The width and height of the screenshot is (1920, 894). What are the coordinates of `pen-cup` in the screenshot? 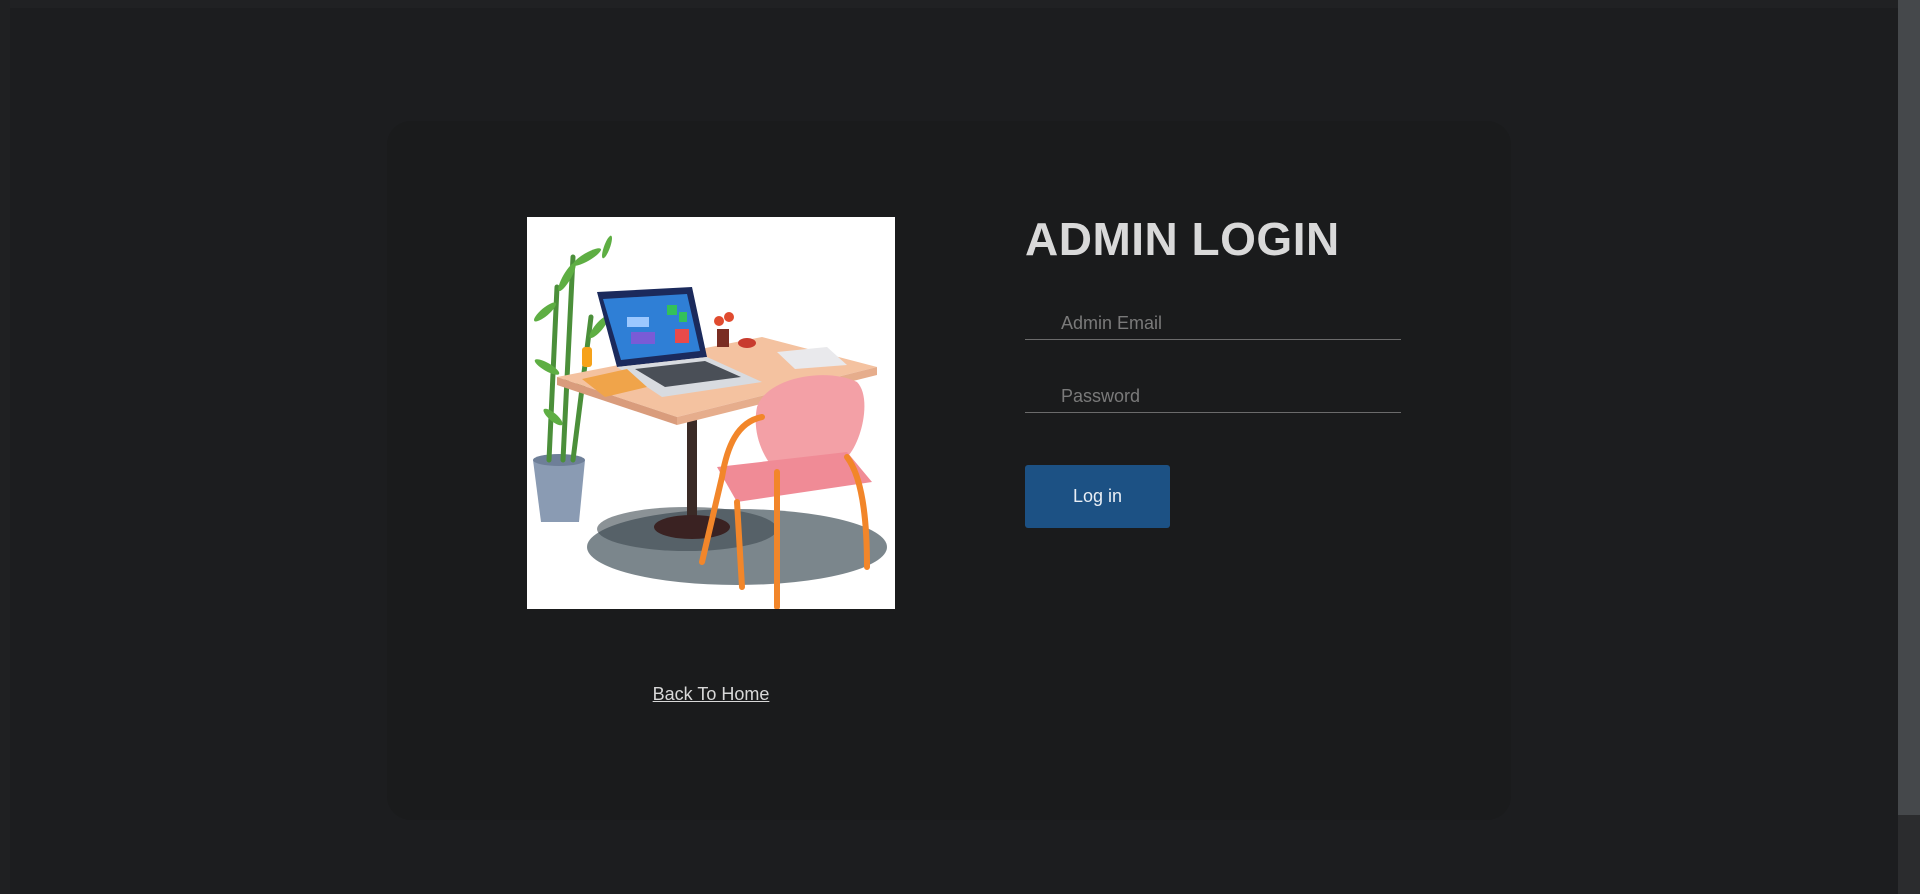 It's located at (587, 357).